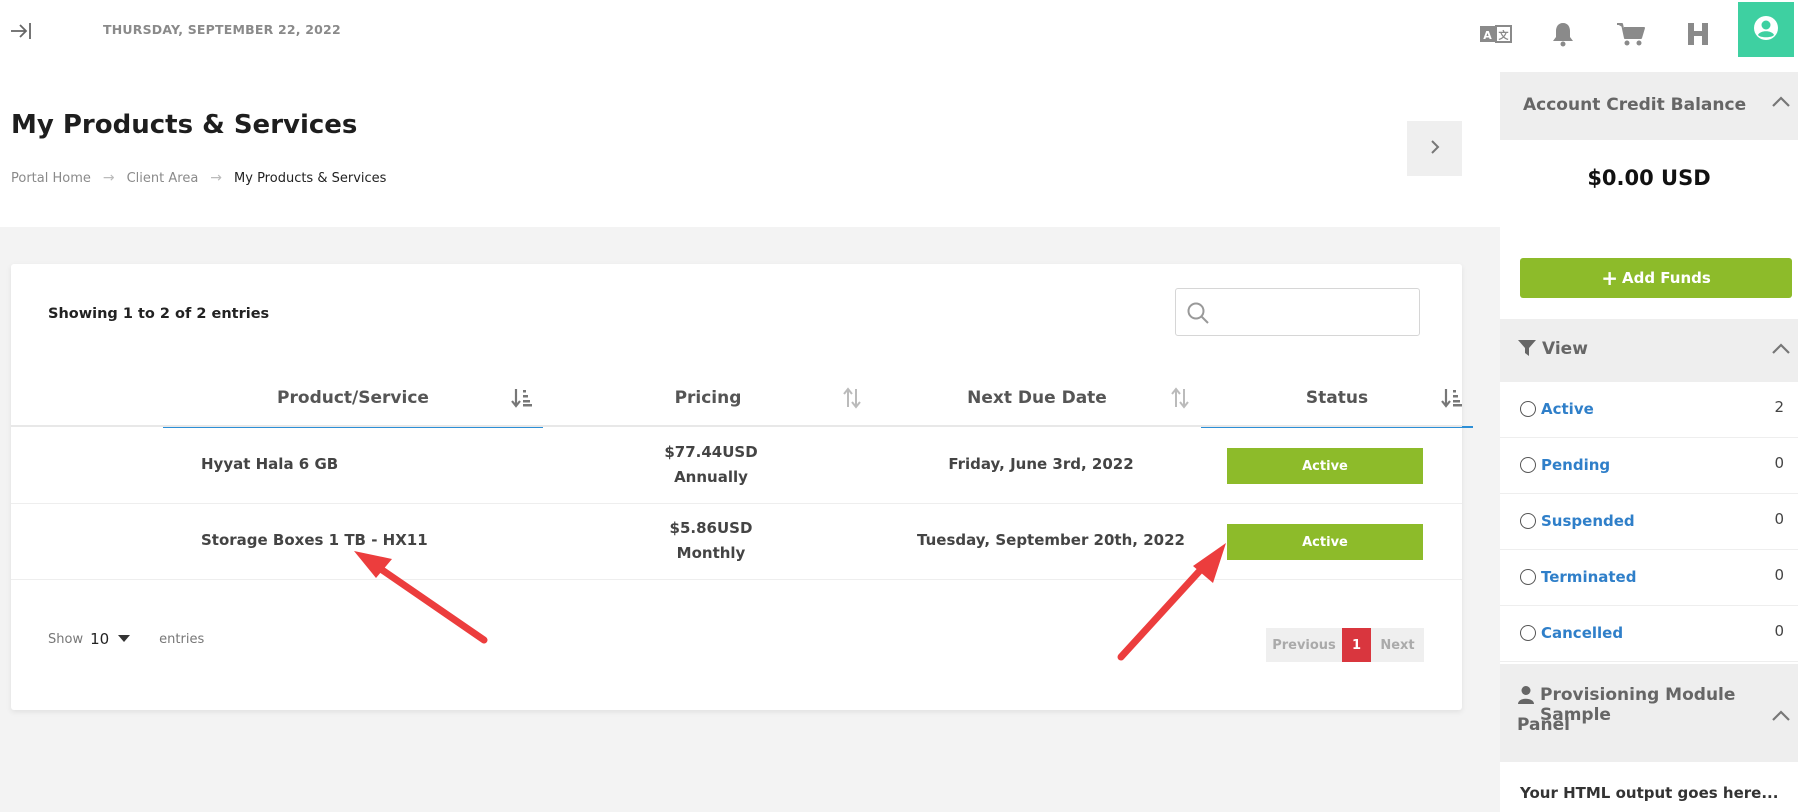 This screenshot has width=1798, height=812. What do you see at coordinates (1543, 725) in the screenshot?
I see `module-panel-title-line2: Panel` at bounding box center [1543, 725].